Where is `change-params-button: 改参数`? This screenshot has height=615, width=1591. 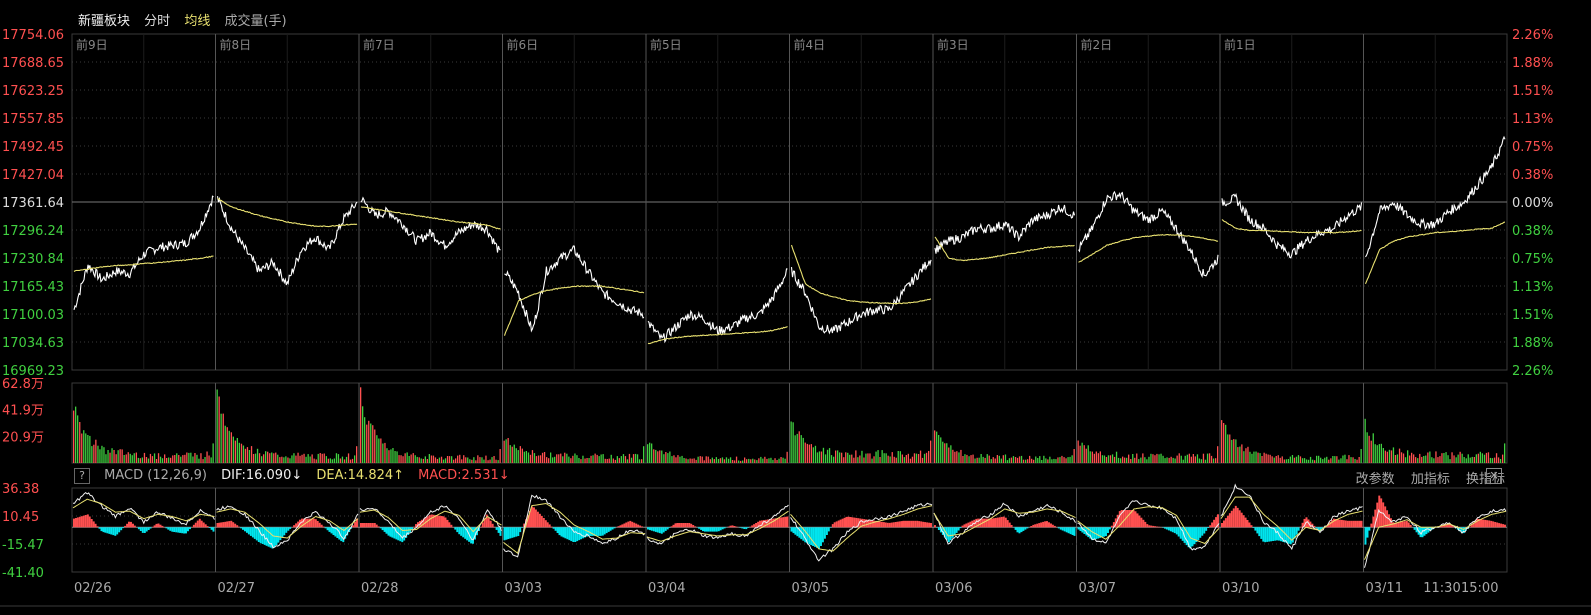 change-params-button: 改参数 is located at coordinates (1375, 479).